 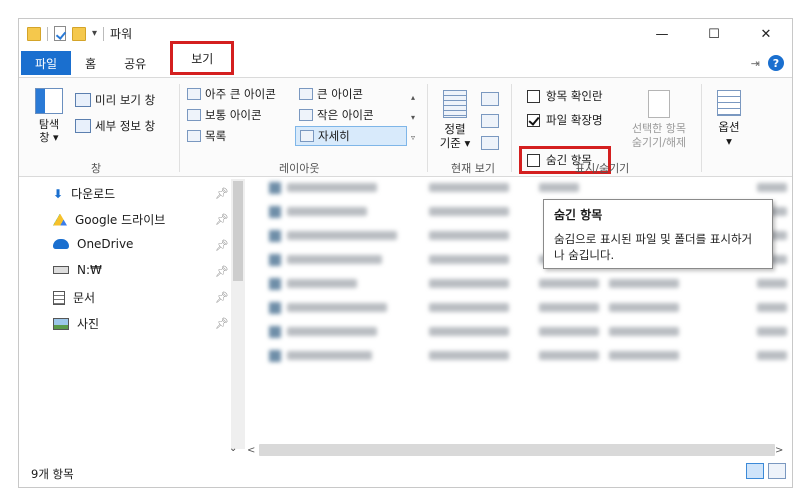 What do you see at coordinates (405, 58) in the screenshot?
I see `ribbon-tabs: 파일 홈 공유 보기 ⇥ ?` at bounding box center [405, 58].